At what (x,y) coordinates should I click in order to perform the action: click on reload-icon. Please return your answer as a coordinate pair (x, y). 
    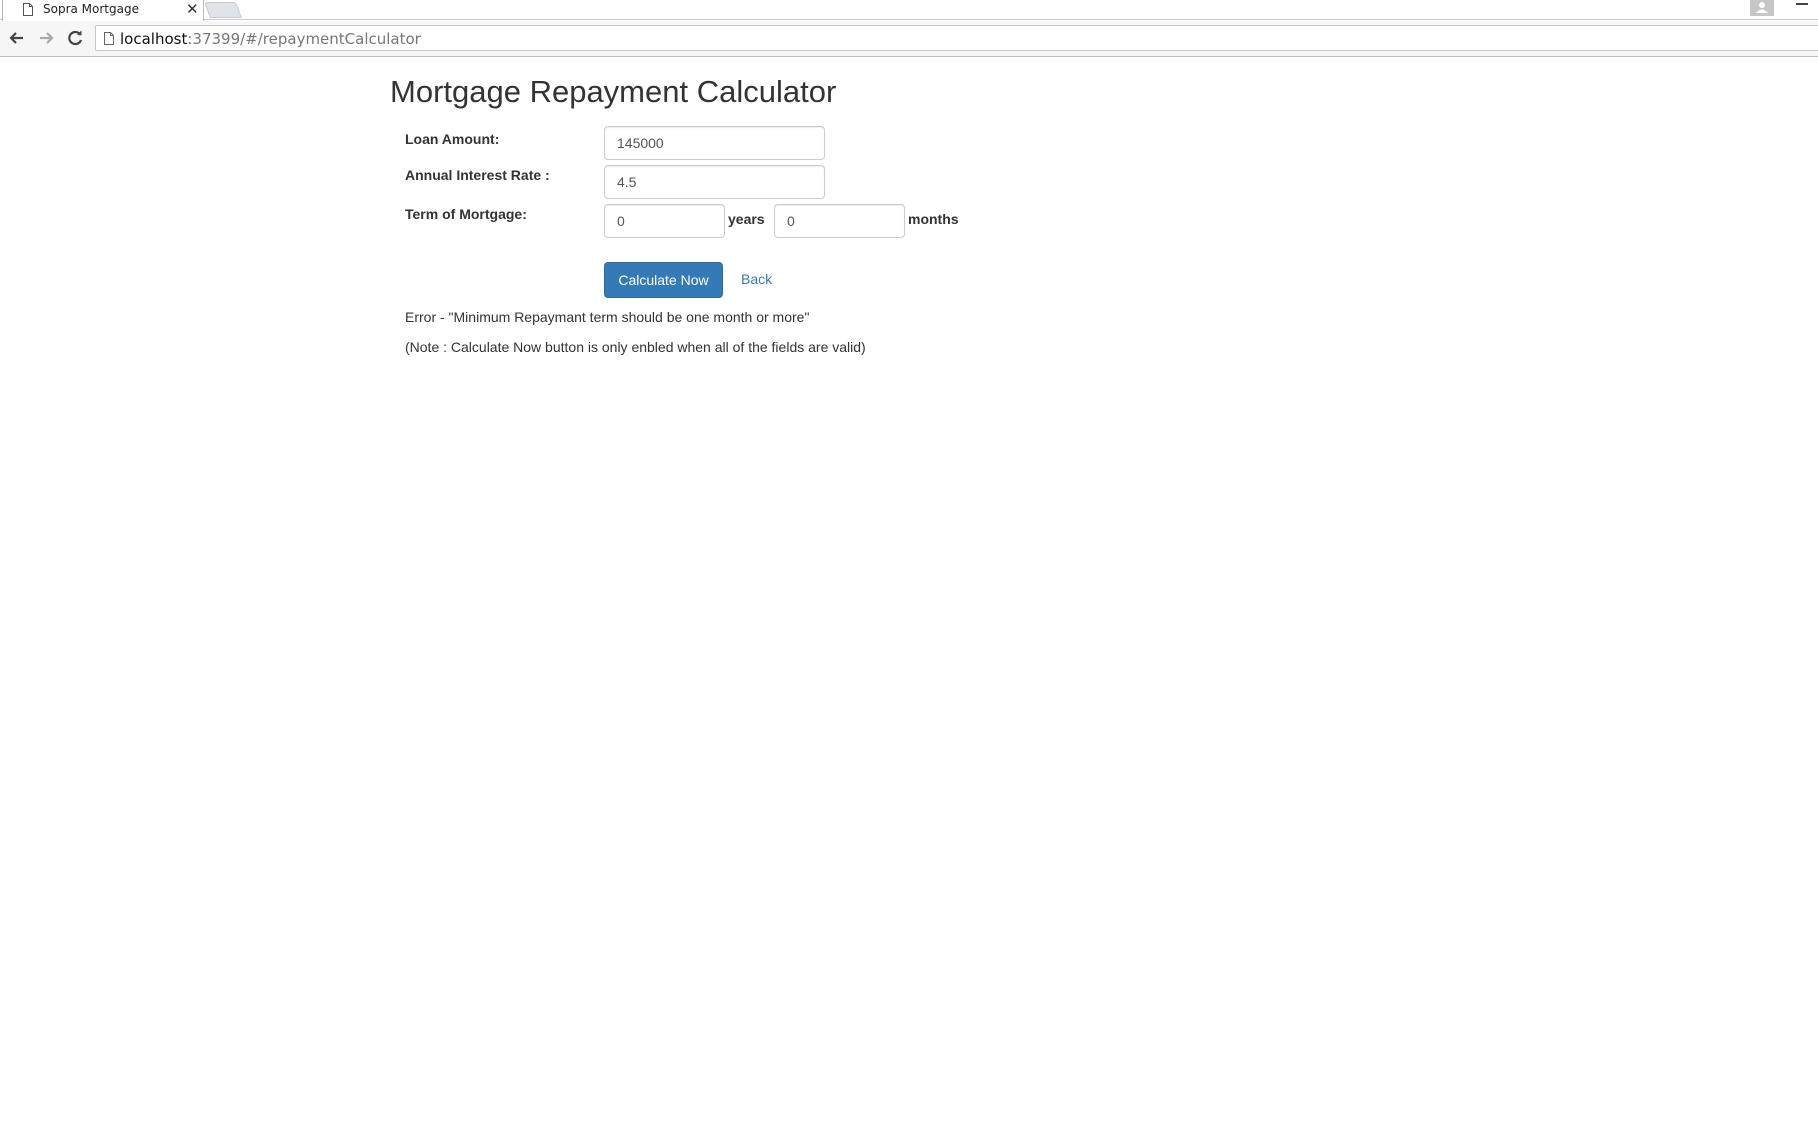
    Looking at the image, I should click on (75, 38).